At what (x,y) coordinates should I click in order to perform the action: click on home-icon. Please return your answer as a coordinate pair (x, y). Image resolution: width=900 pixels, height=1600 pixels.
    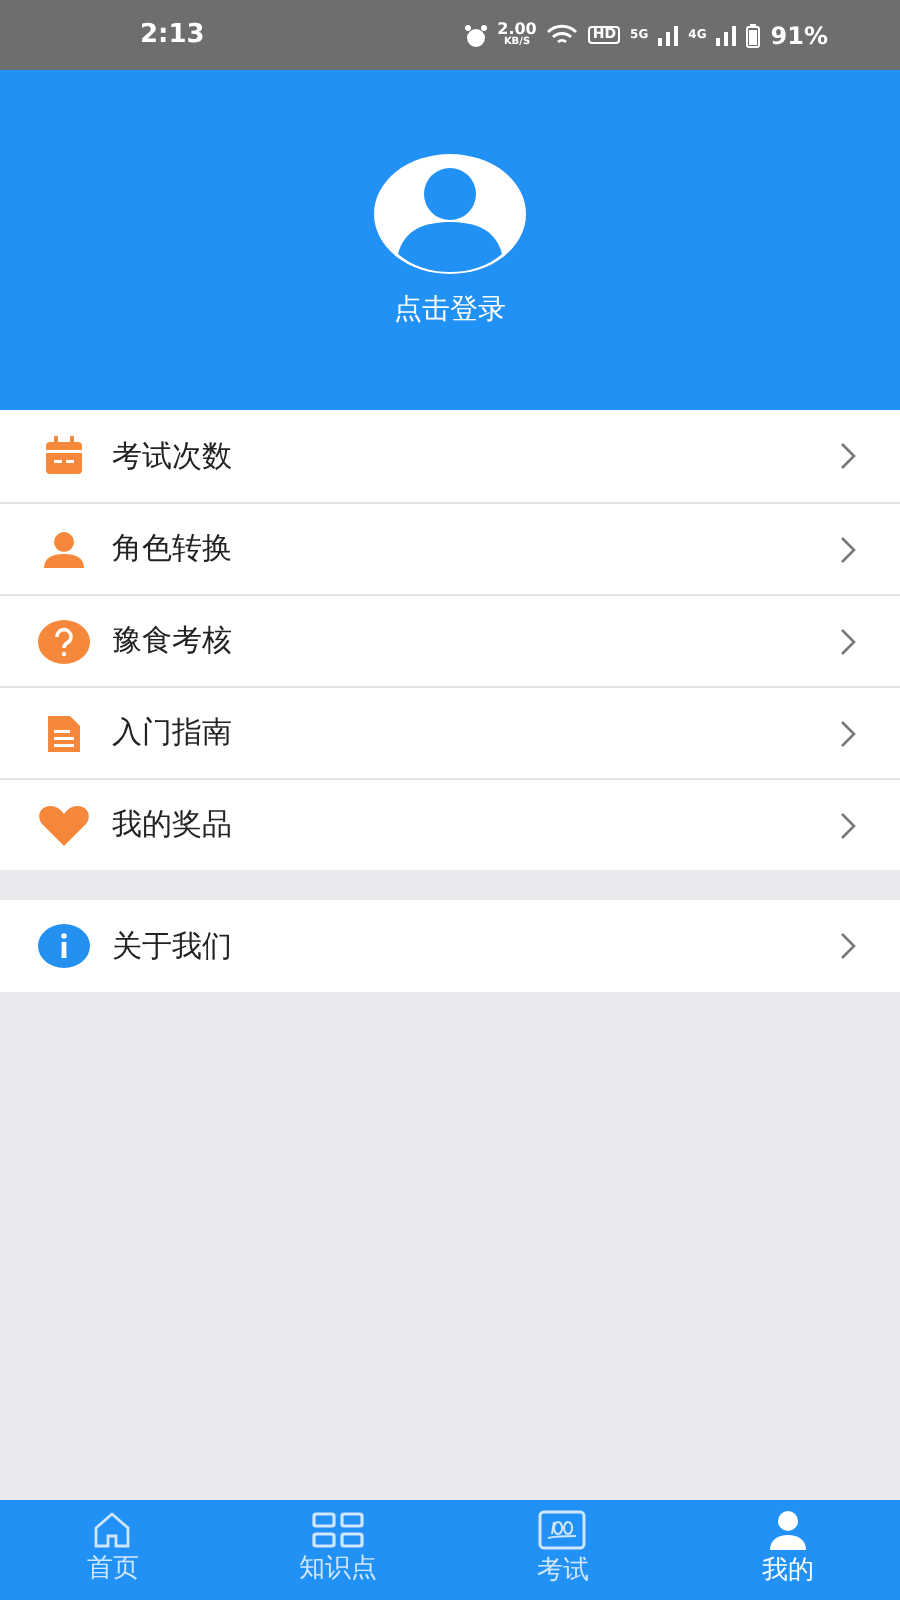
    Looking at the image, I should click on (112, 1529).